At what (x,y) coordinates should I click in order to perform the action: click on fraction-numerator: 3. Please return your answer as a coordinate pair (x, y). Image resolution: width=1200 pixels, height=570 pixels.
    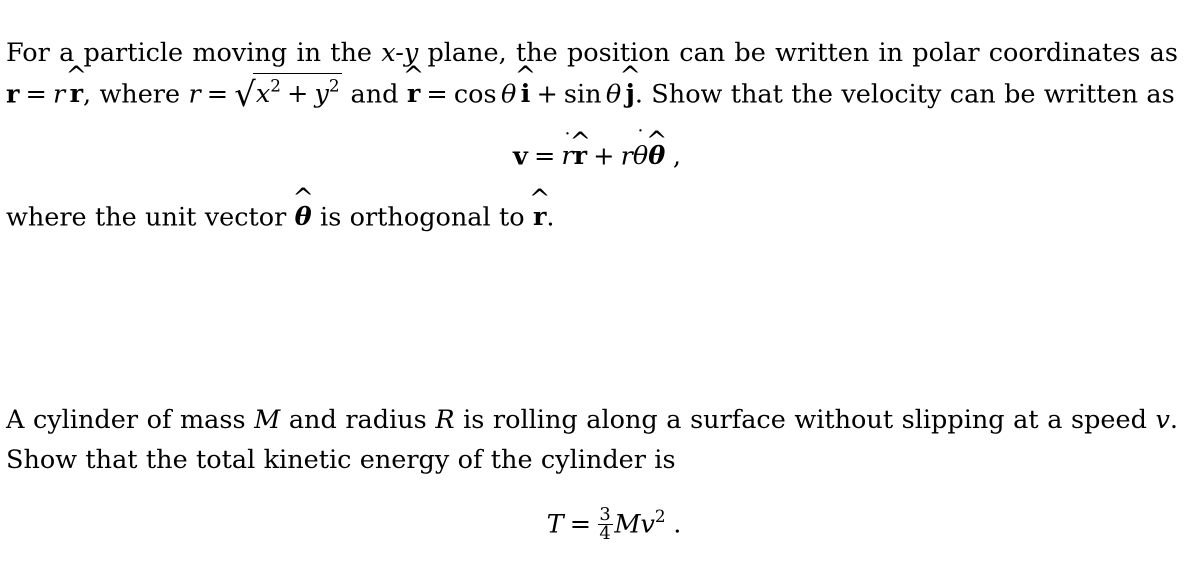
    Looking at the image, I should click on (605, 514).